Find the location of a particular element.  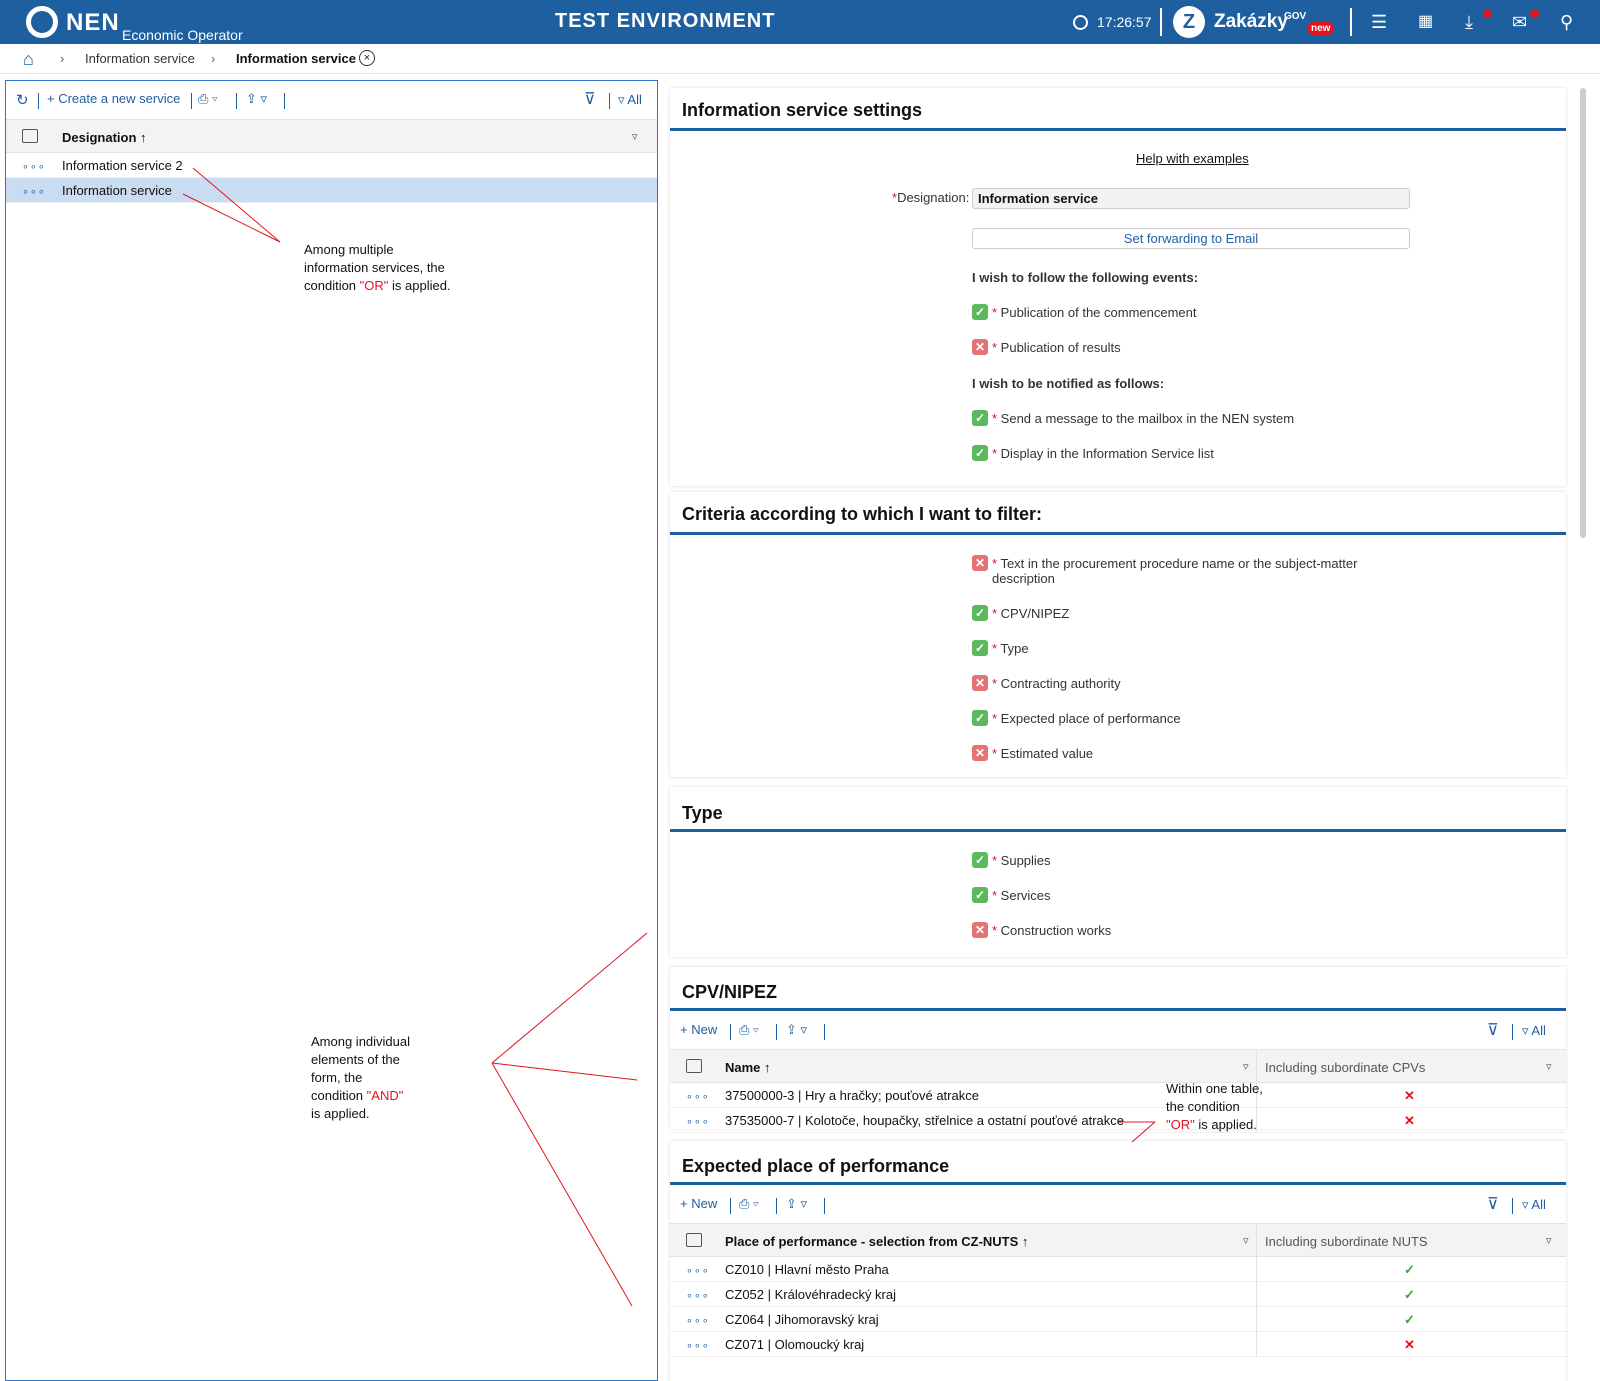

criteria-label: * CPV/NIPEZ is located at coordinates (1031, 613).